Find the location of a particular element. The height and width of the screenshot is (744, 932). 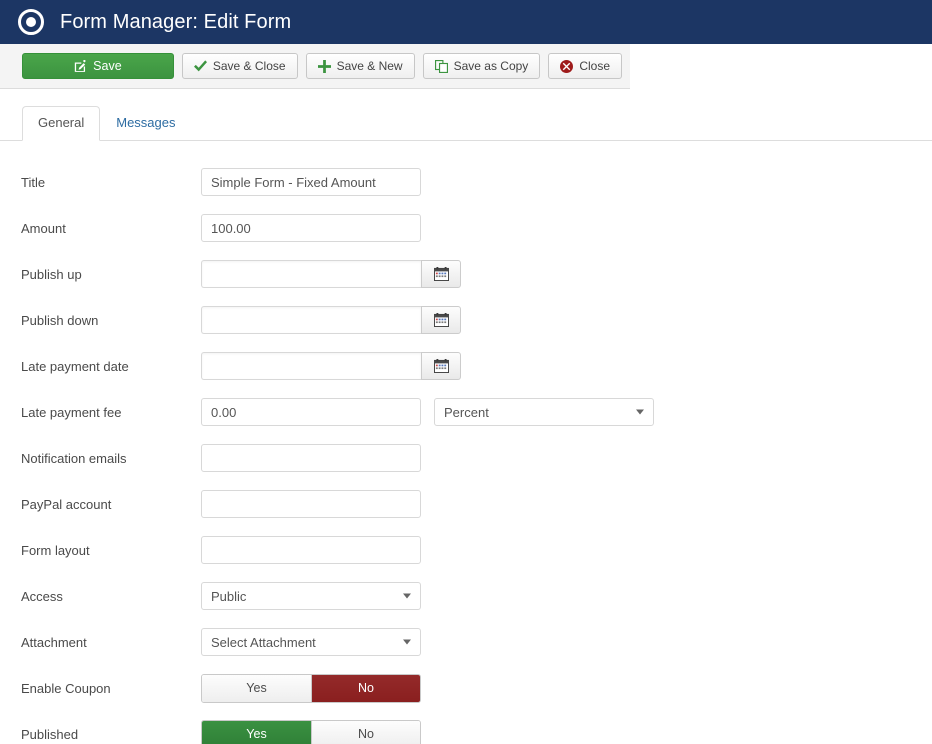

control-publish-down is located at coordinates (331, 320).